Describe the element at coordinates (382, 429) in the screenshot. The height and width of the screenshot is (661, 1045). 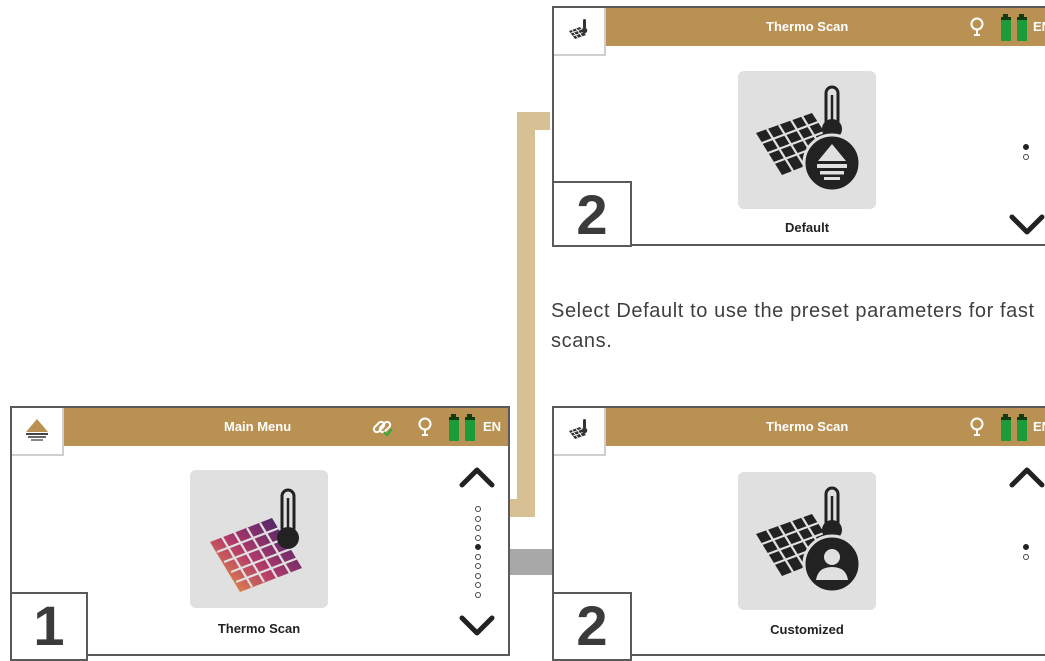
I see `link-check-icon` at that location.